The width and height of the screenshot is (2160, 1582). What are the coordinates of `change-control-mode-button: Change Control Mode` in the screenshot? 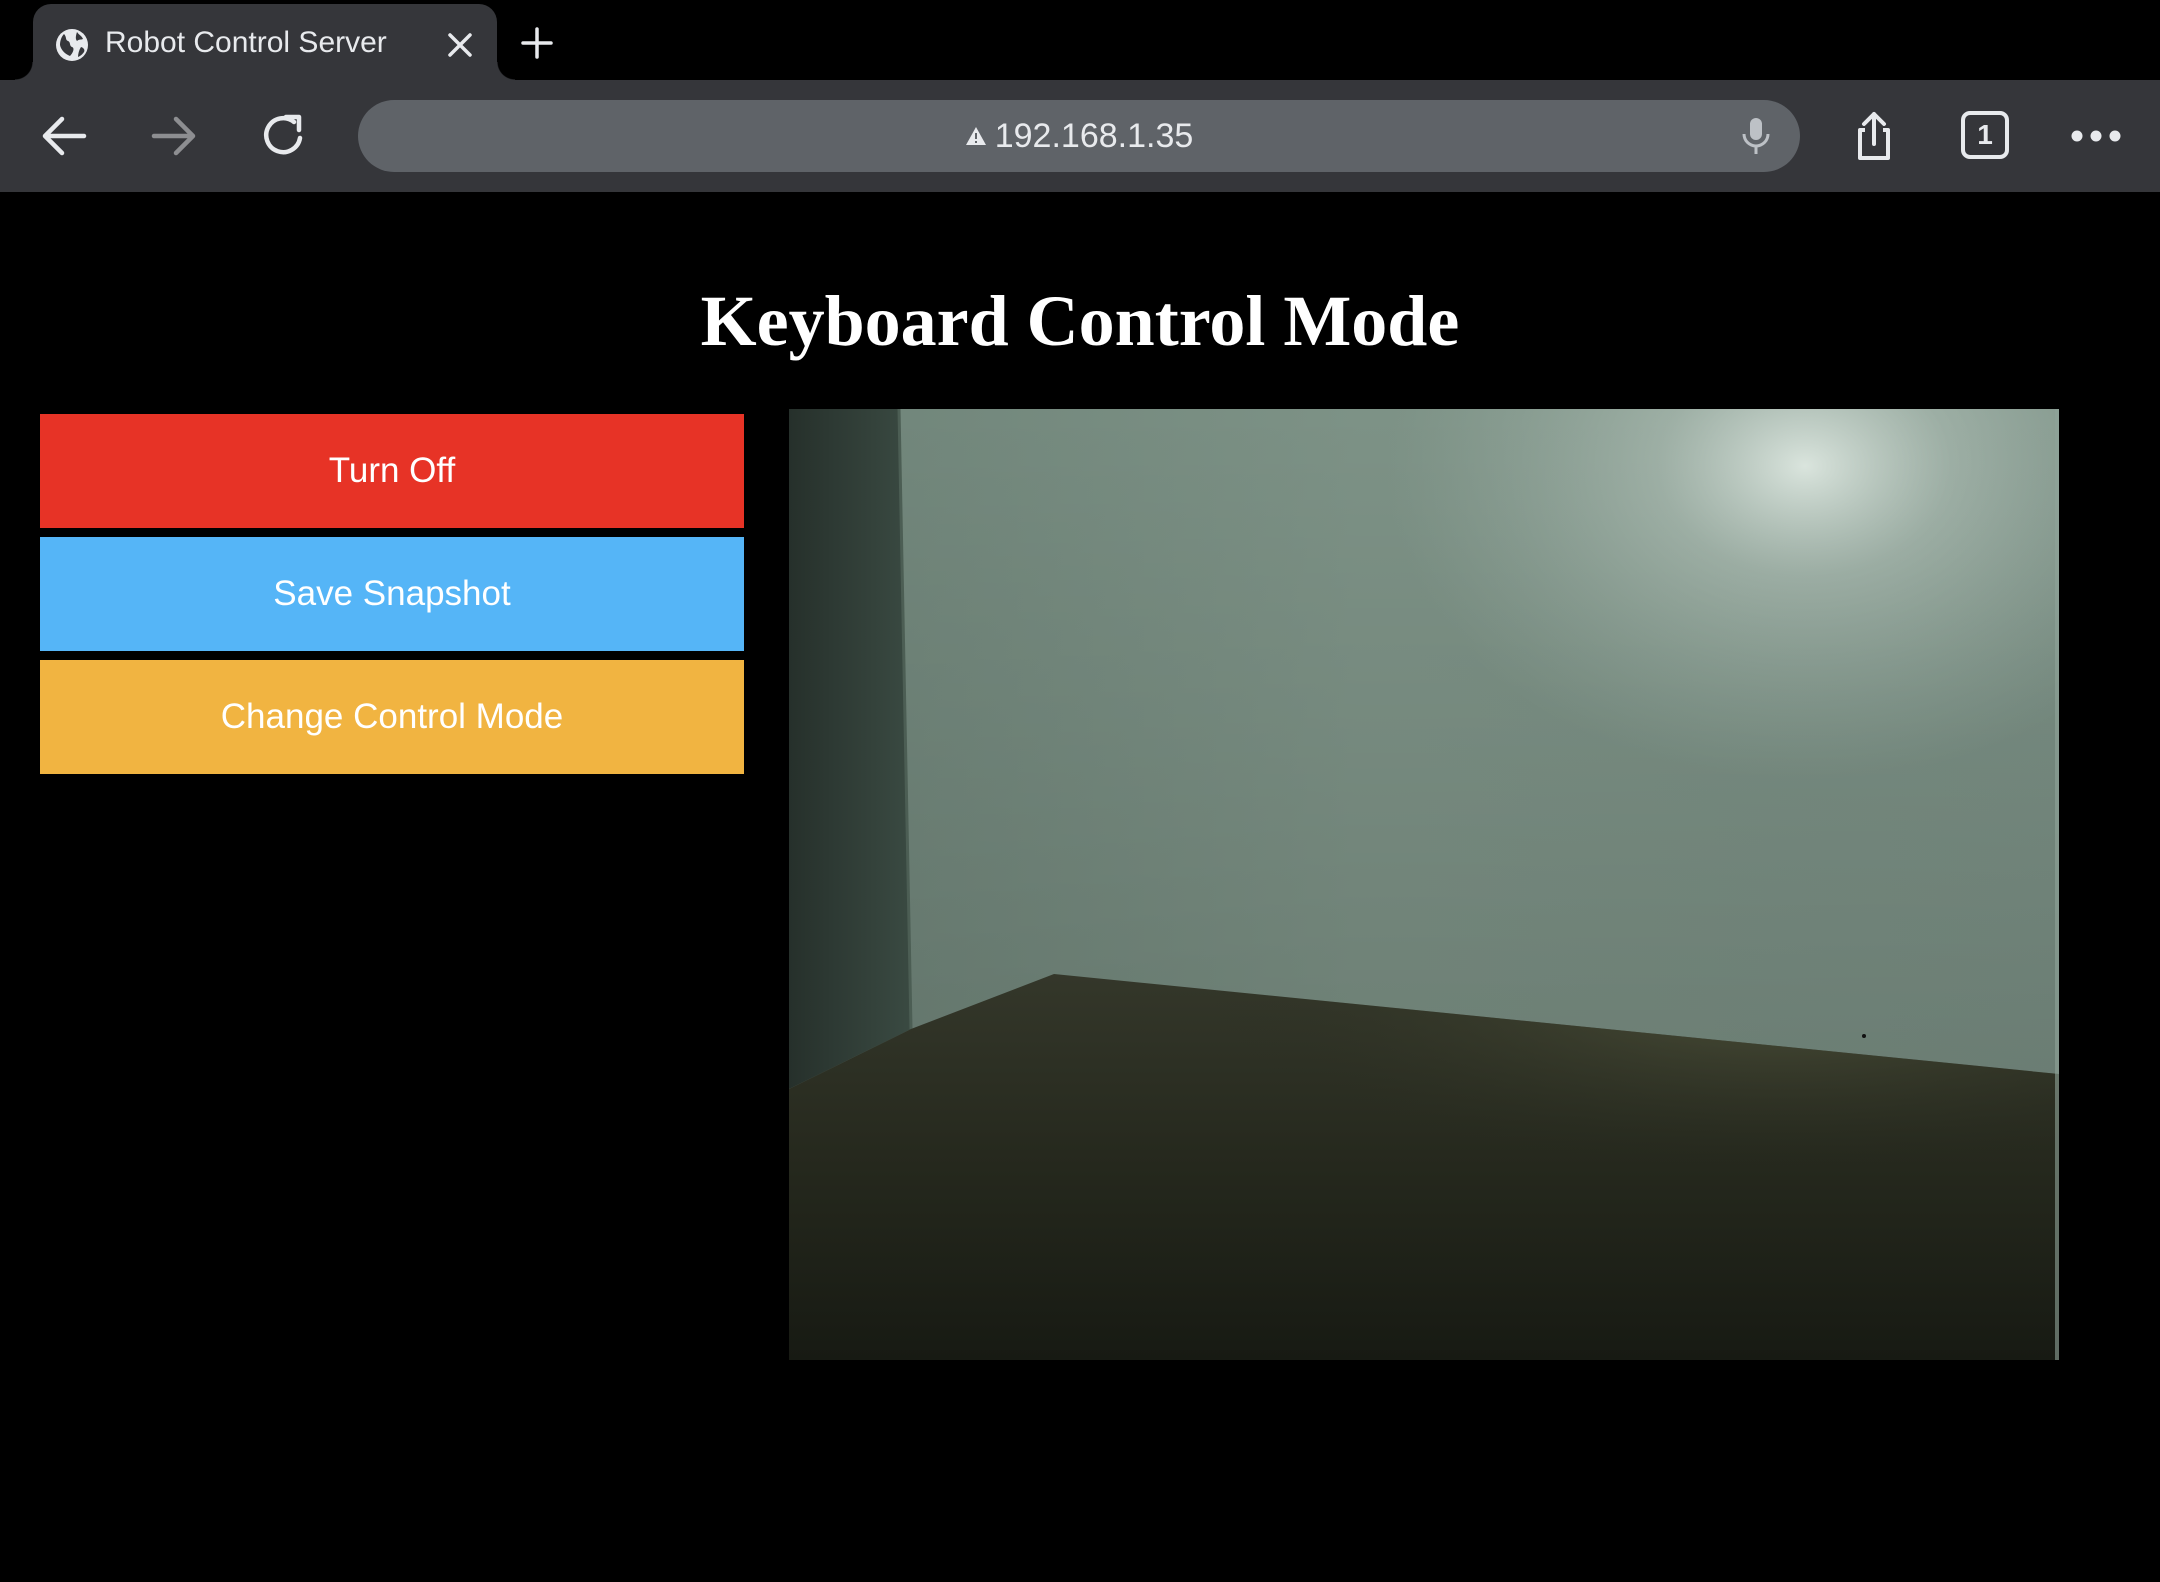 It's located at (392, 717).